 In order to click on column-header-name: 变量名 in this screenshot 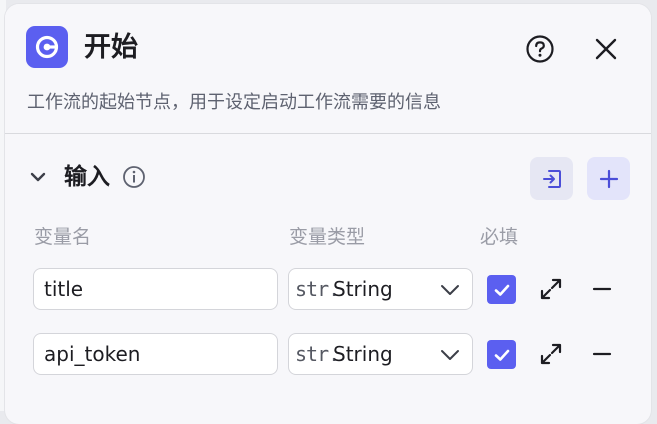, I will do `click(63, 237)`.